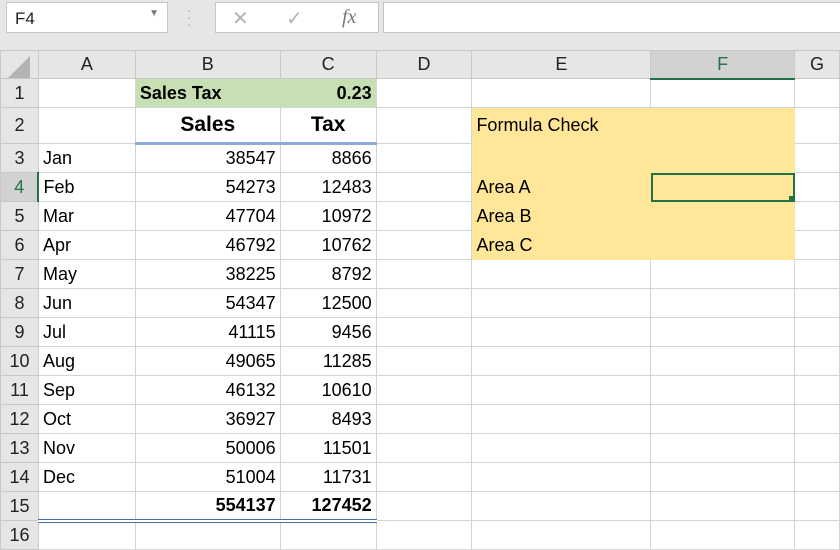 This screenshot has width=840, height=550. Describe the element at coordinates (424, 303) in the screenshot. I see `cell-d8` at that location.